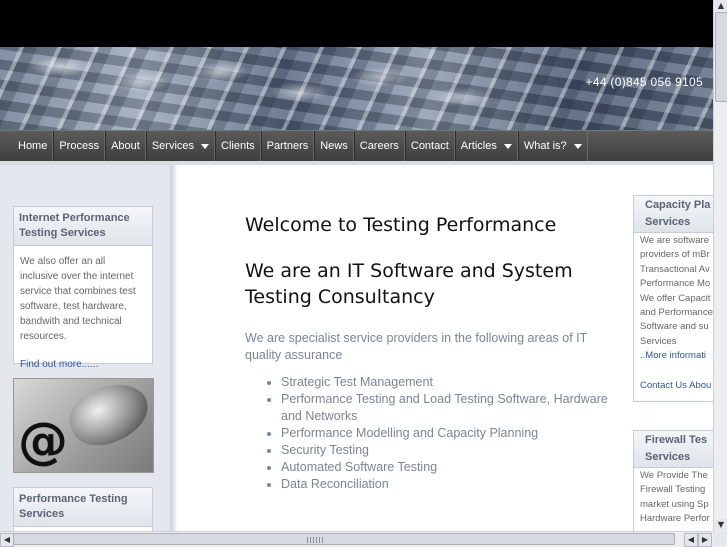 The image size is (727, 547). I want to click on nav-item-process: Process, so click(79, 146).